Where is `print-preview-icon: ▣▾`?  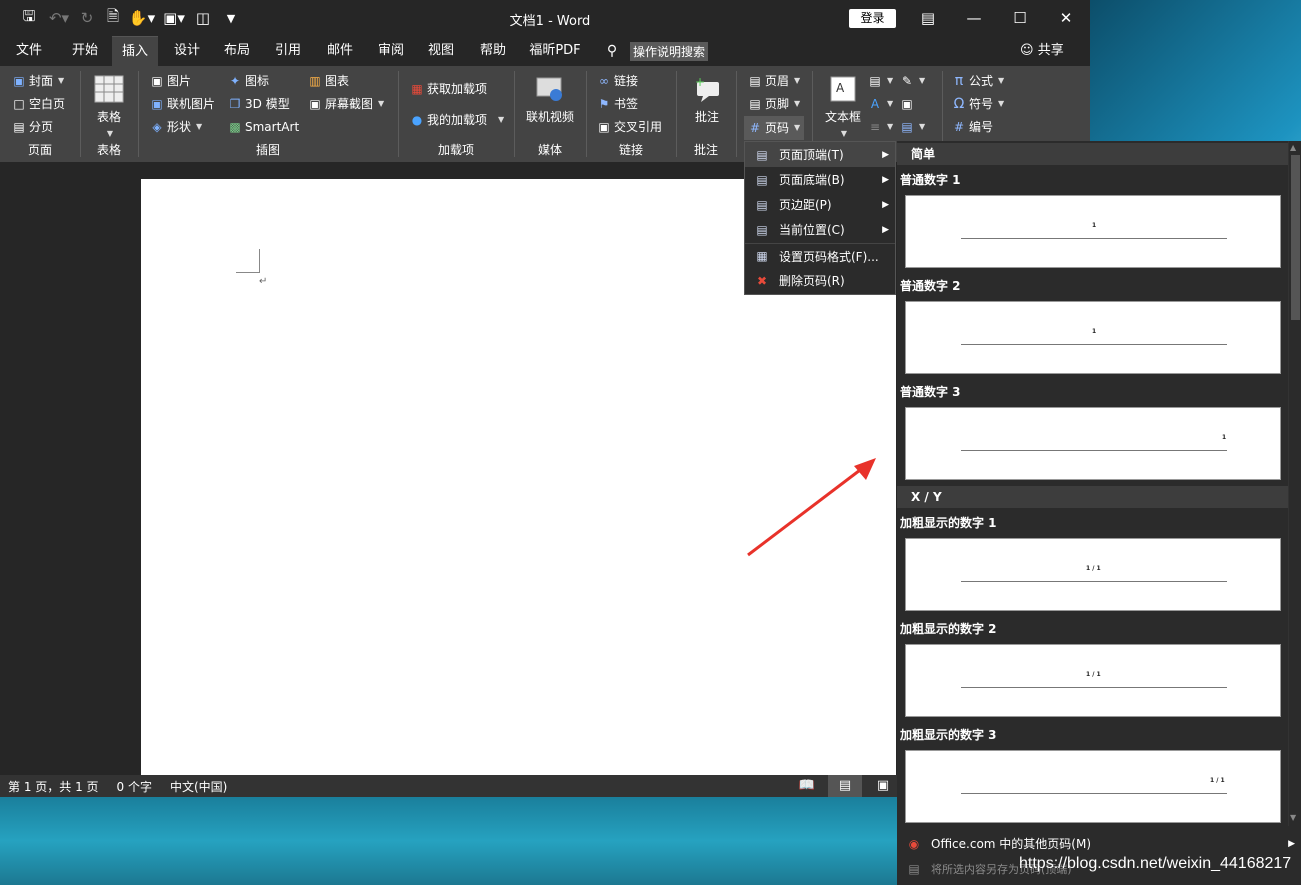 print-preview-icon: ▣▾ is located at coordinates (174, 18).